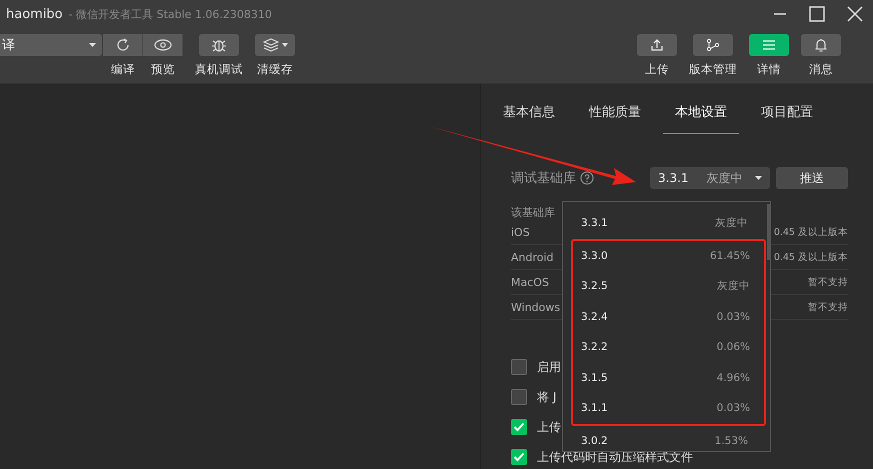  I want to click on platform-name: MacOS, so click(530, 282).